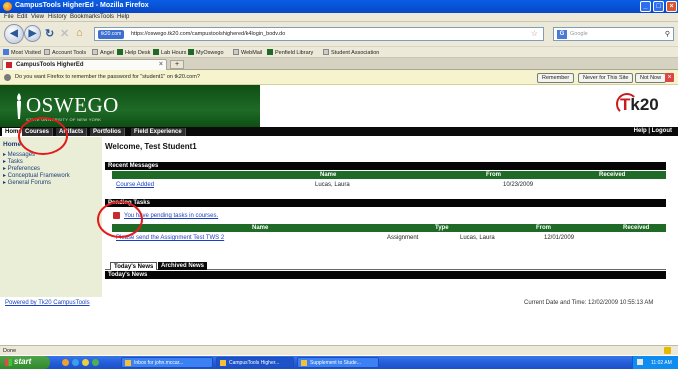 The image size is (678, 369). What do you see at coordinates (651, 78) in the screenshot?
I see `not-now-button: Not Now` at bounding box center [651, 78].